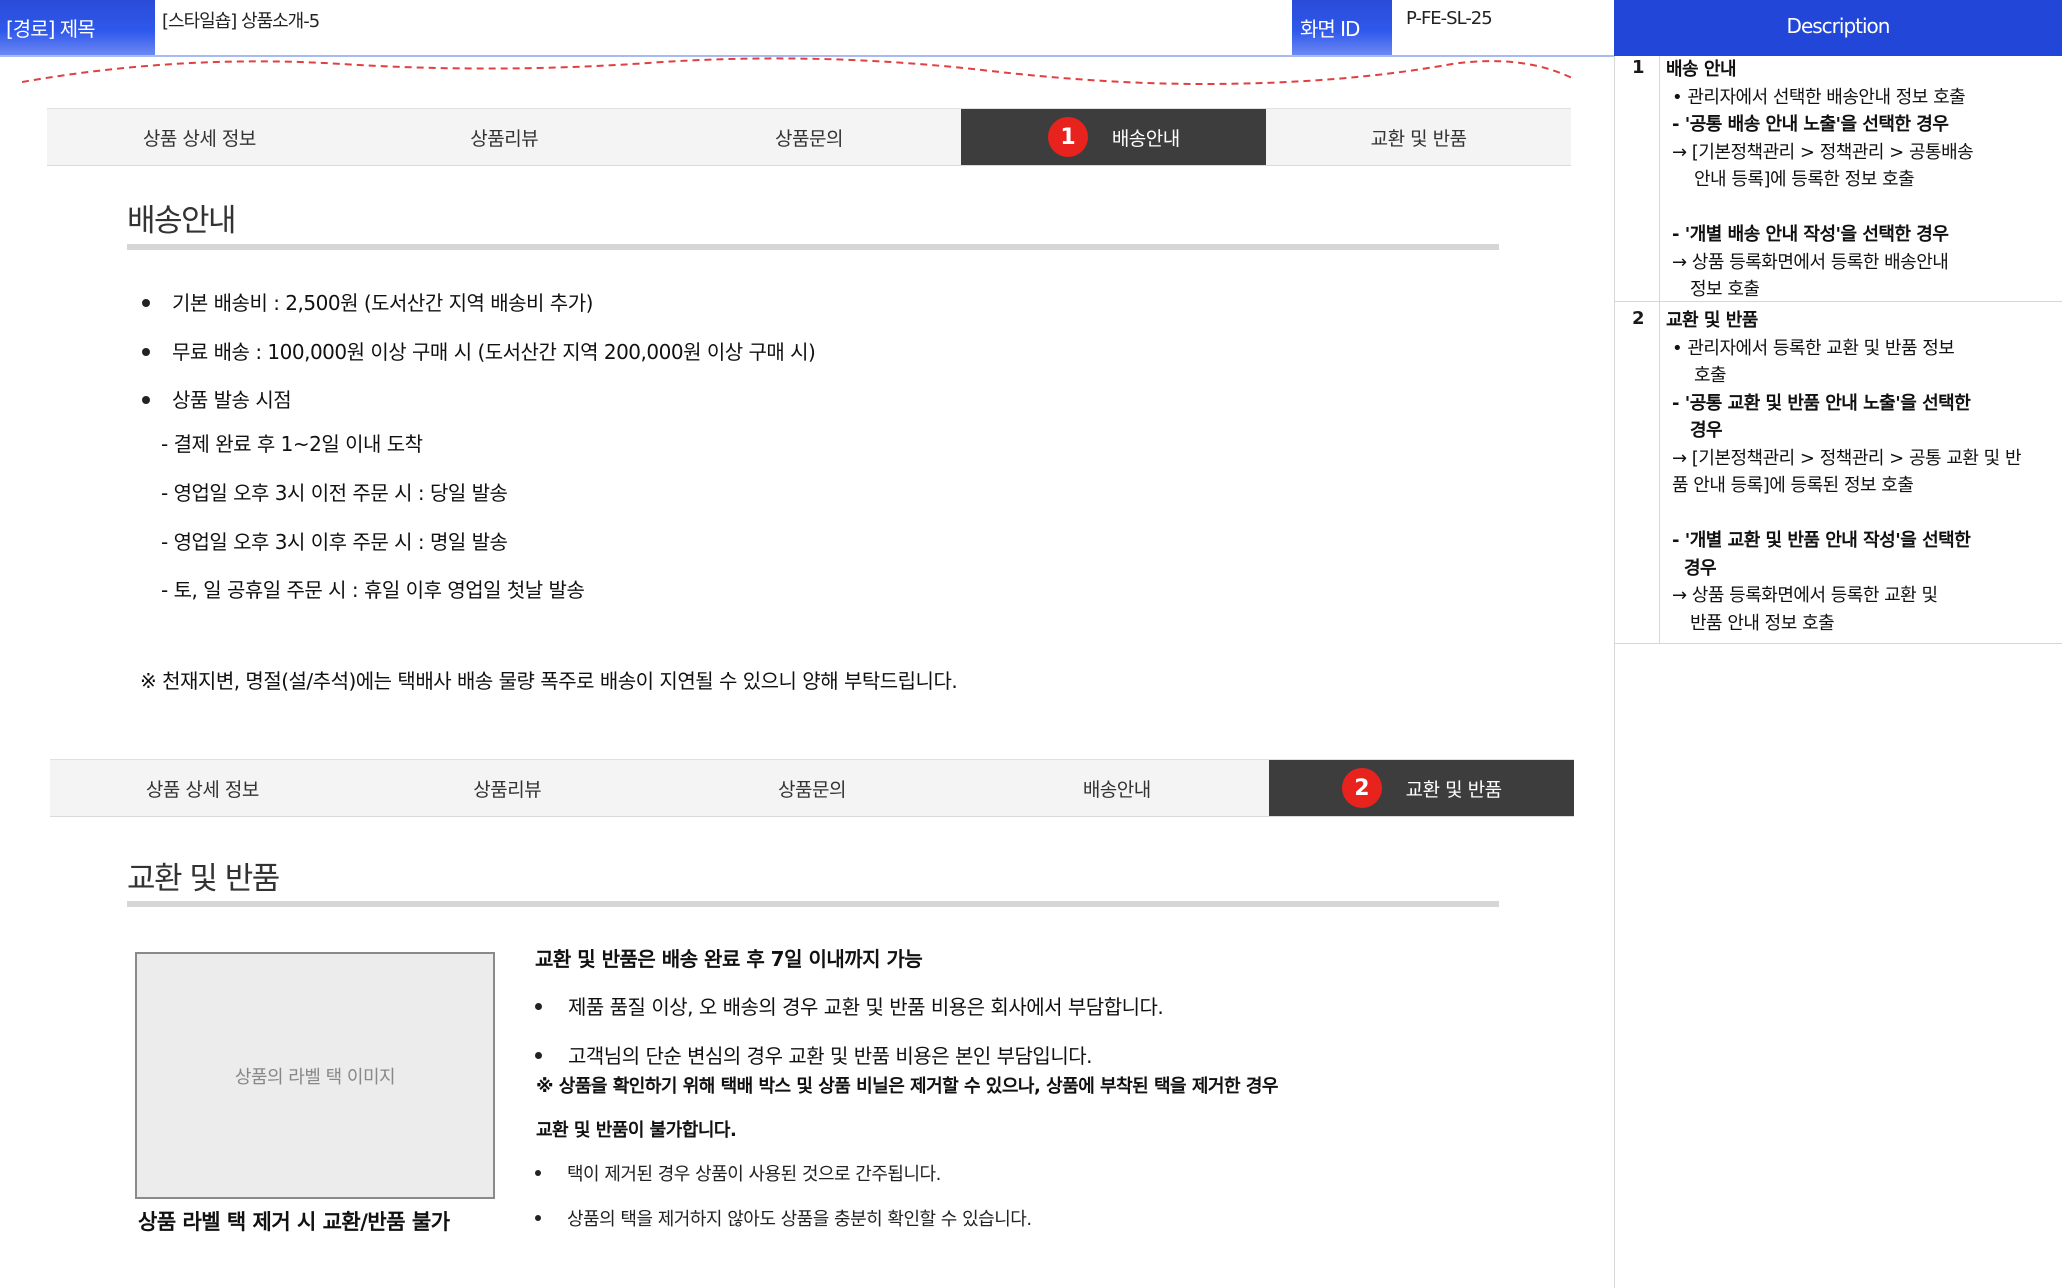 The image size is (2062, 1288). Describe the element at coordinates (797, 71) in the screenshot. I see `wavy-cut-line` at that location.